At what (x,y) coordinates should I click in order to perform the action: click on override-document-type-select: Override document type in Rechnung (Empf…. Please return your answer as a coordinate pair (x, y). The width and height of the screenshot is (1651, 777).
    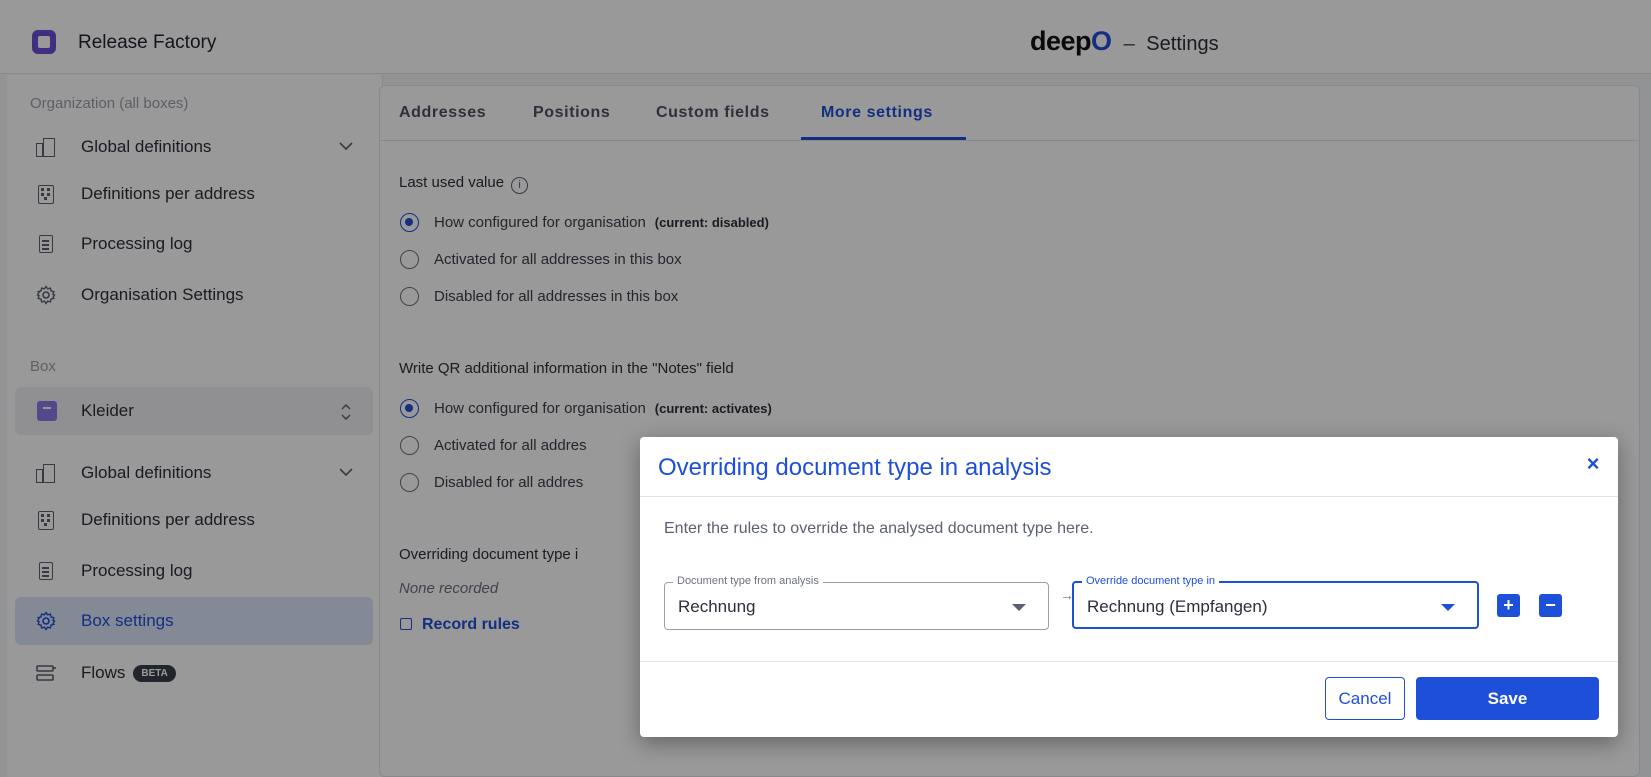
    Looking at the image, I should click on (1275, 602).